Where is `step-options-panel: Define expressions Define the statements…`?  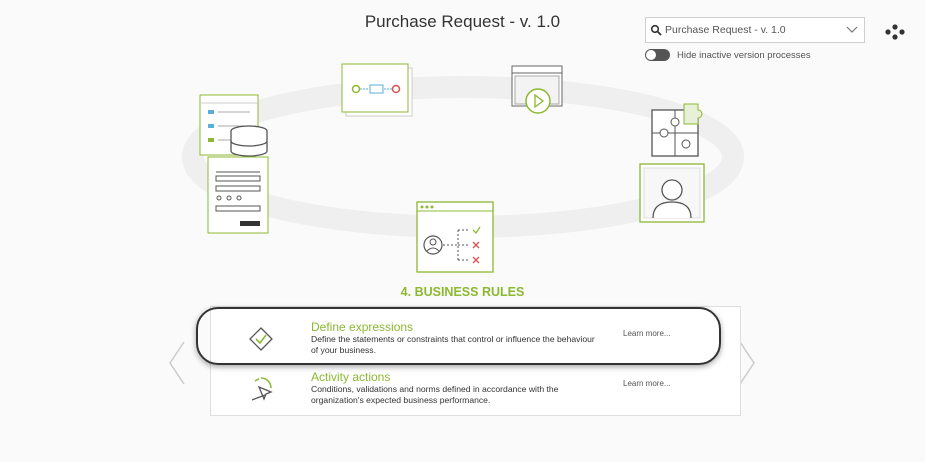
step-options-panel: Define expressions Define the statements… is located at coordinates (475, 361).